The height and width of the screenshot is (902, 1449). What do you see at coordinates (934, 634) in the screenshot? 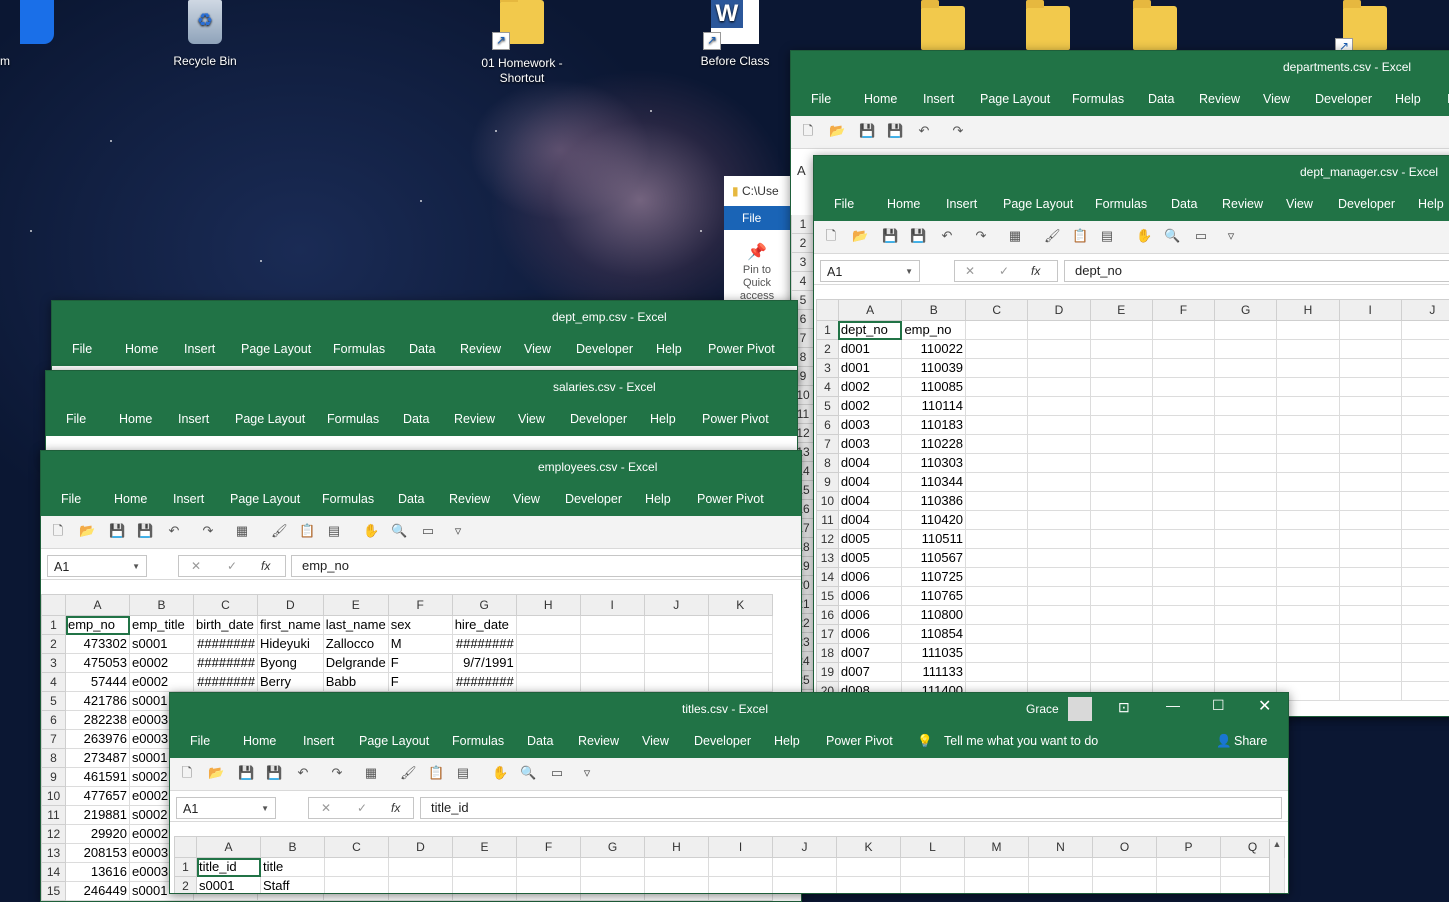
I see `cell: 110854` at bounding box center [934, 634].